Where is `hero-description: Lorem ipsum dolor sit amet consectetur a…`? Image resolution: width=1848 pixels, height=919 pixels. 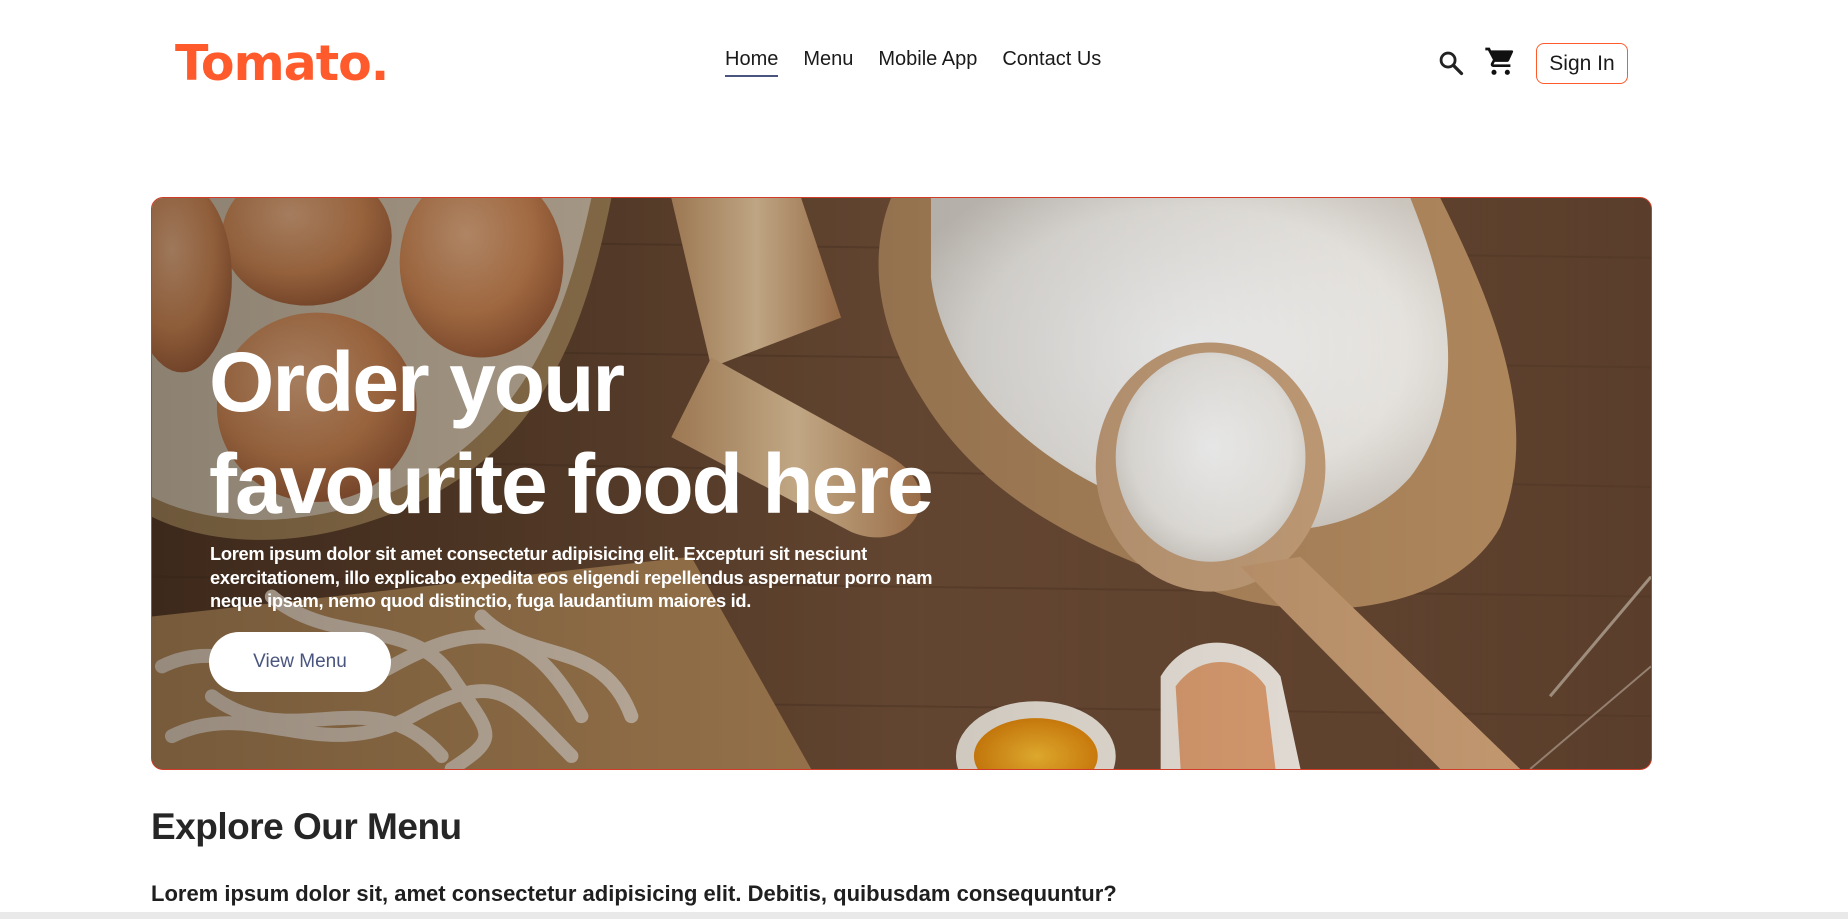
hero-description: Lorem ipsum dolor sit amet consectetur a… is located at coordinates (571, 577).